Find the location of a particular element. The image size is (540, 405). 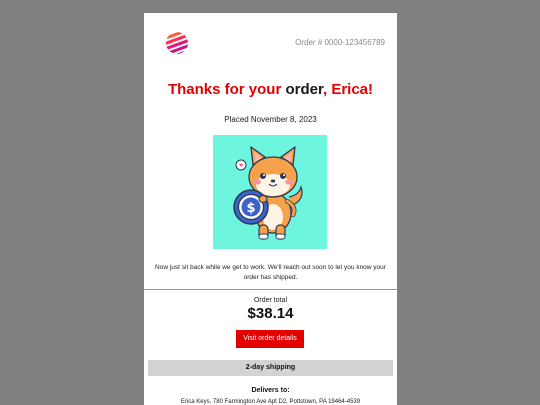

hero-image: $ is located at coordinates (270, 192).